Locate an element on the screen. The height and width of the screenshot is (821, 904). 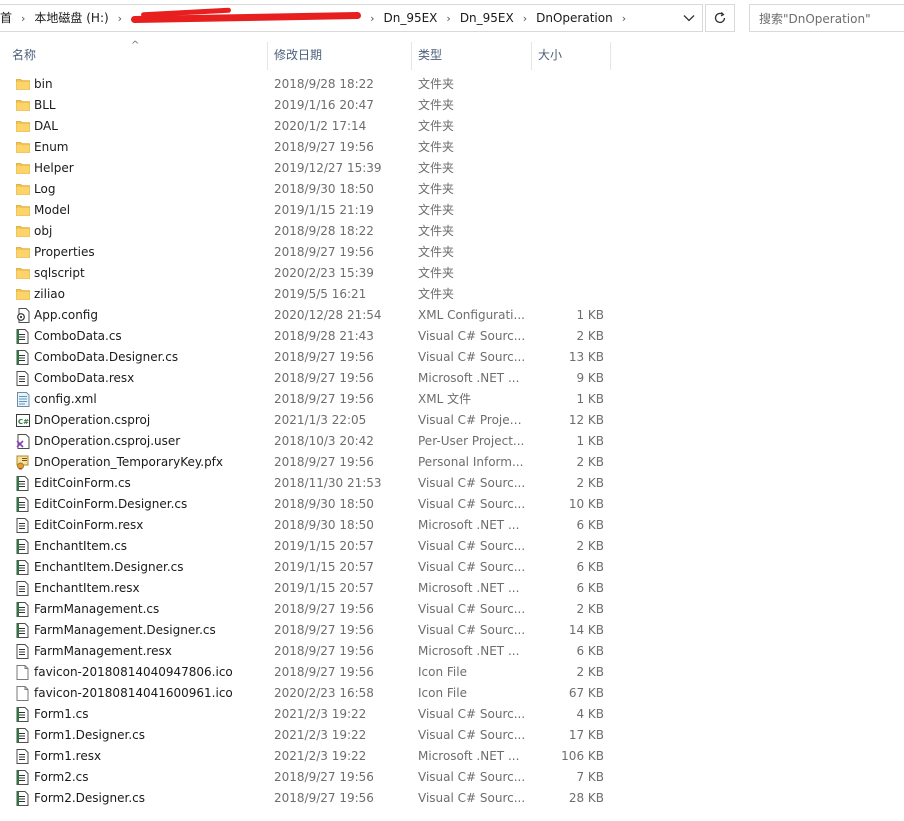
file-name: Model is located at coordinates (52, 210).